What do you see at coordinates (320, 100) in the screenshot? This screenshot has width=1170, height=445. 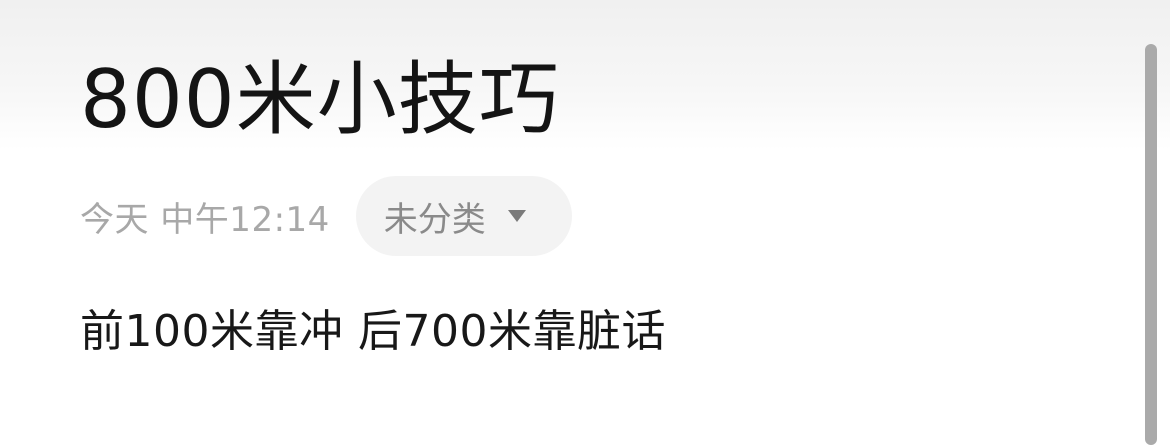 I see `note-title: 800米小技巧` at bounding box center [320, 100].